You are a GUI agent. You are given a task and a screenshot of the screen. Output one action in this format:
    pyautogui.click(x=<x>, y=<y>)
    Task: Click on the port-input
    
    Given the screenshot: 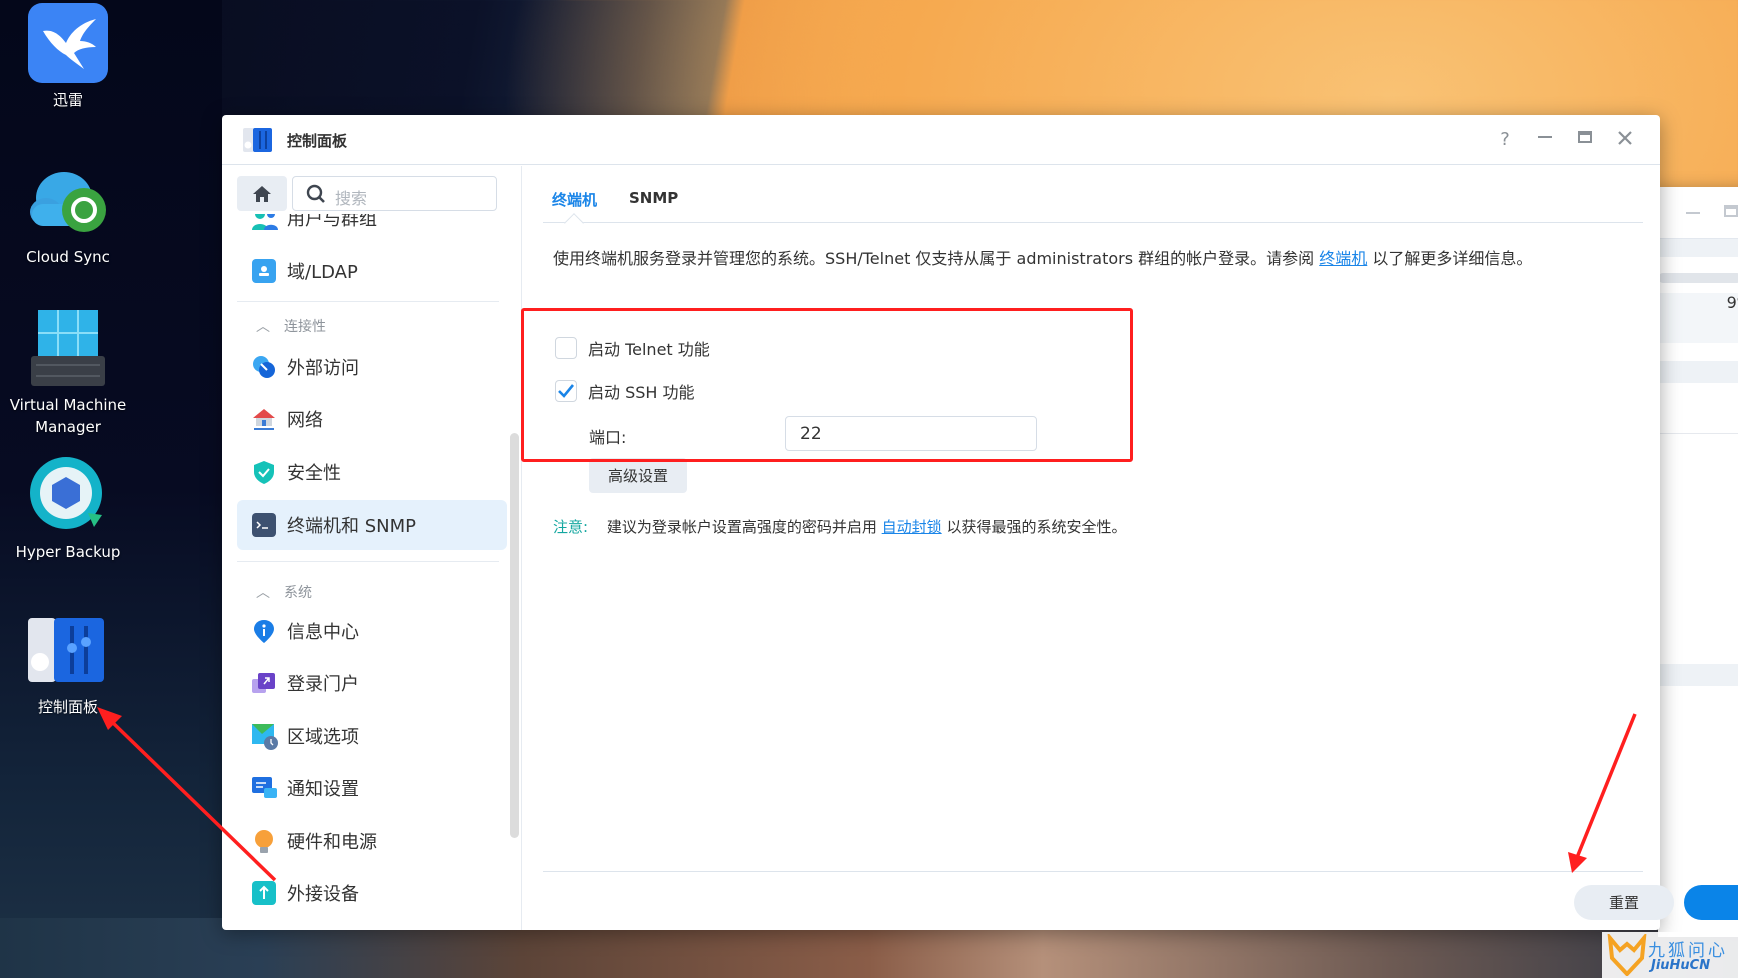 What is the action you would take?
    pyautogui.click(x=911, y=433)
    